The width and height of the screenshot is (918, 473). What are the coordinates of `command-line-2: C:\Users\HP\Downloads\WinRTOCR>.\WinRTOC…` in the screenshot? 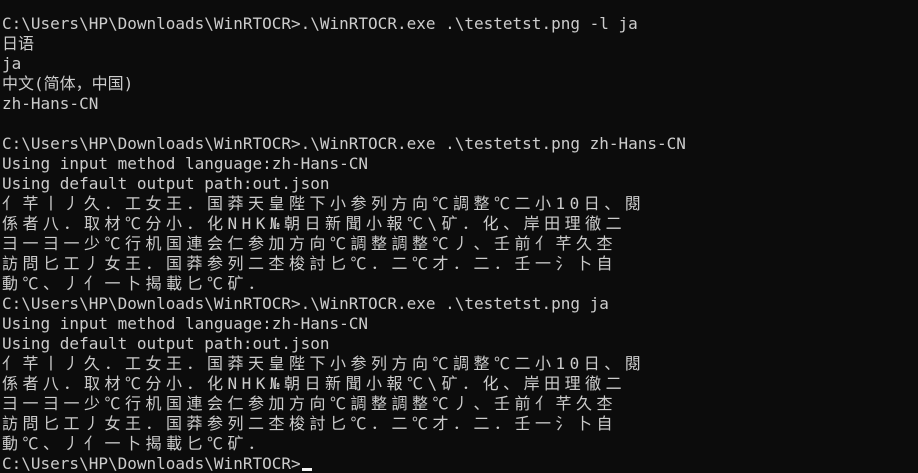 It's located at (344, 143).